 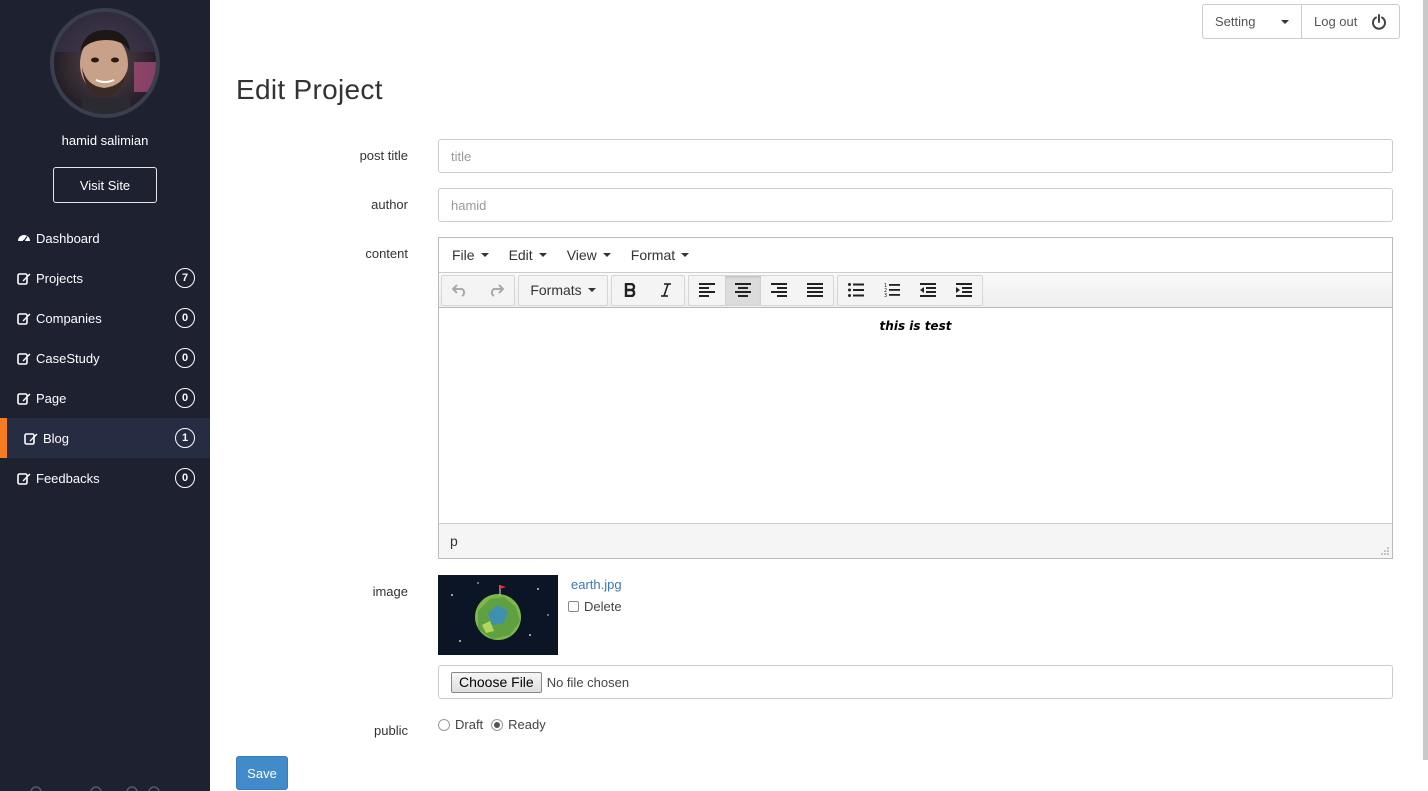 I want to click on indent-button, so click(x=964, y=290).